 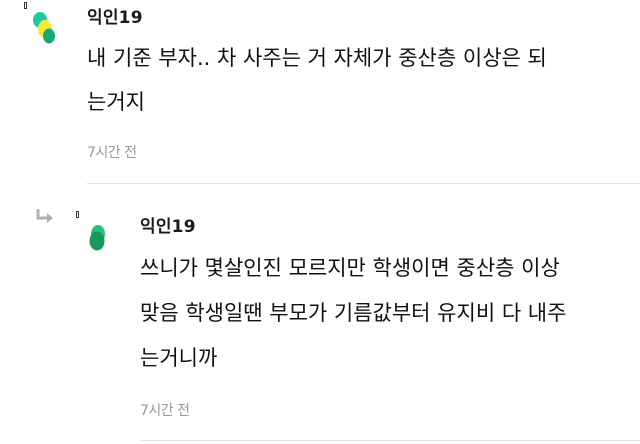 I want to click on reply-arrow-icon, so click(x=44, y=216).